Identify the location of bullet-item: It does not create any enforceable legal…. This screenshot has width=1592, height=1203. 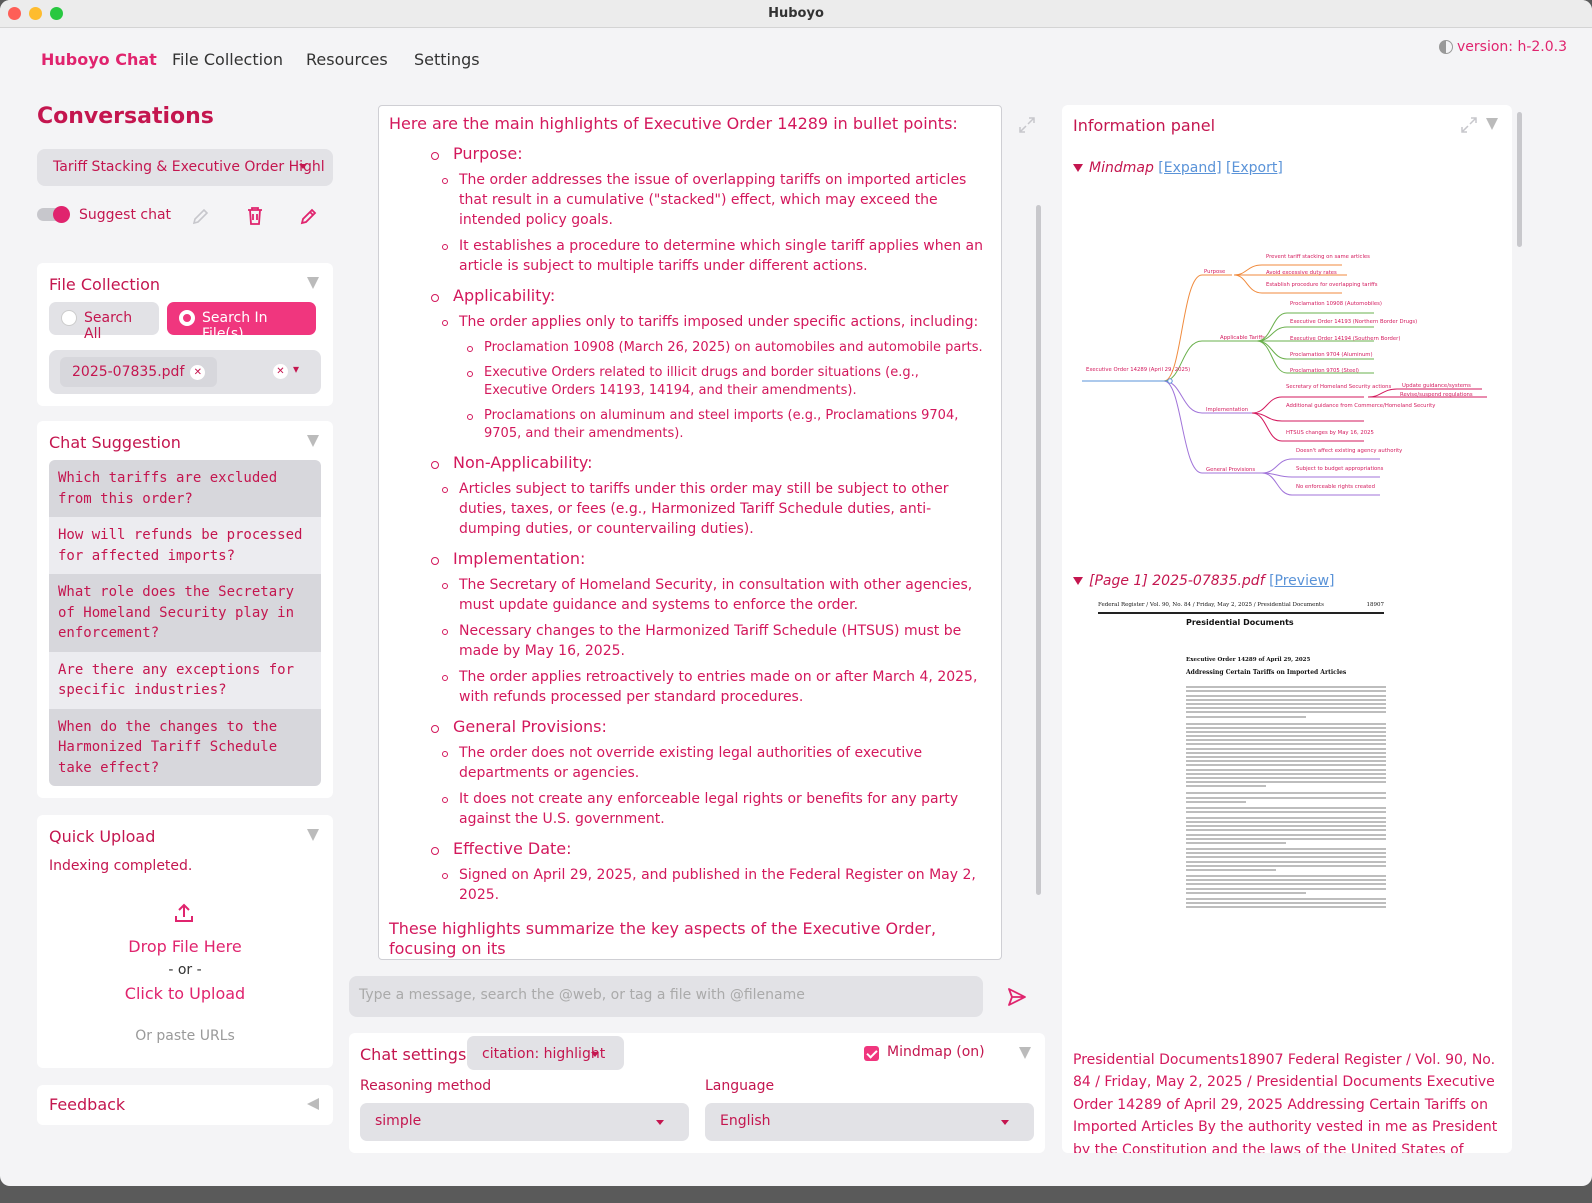
(712, 809).